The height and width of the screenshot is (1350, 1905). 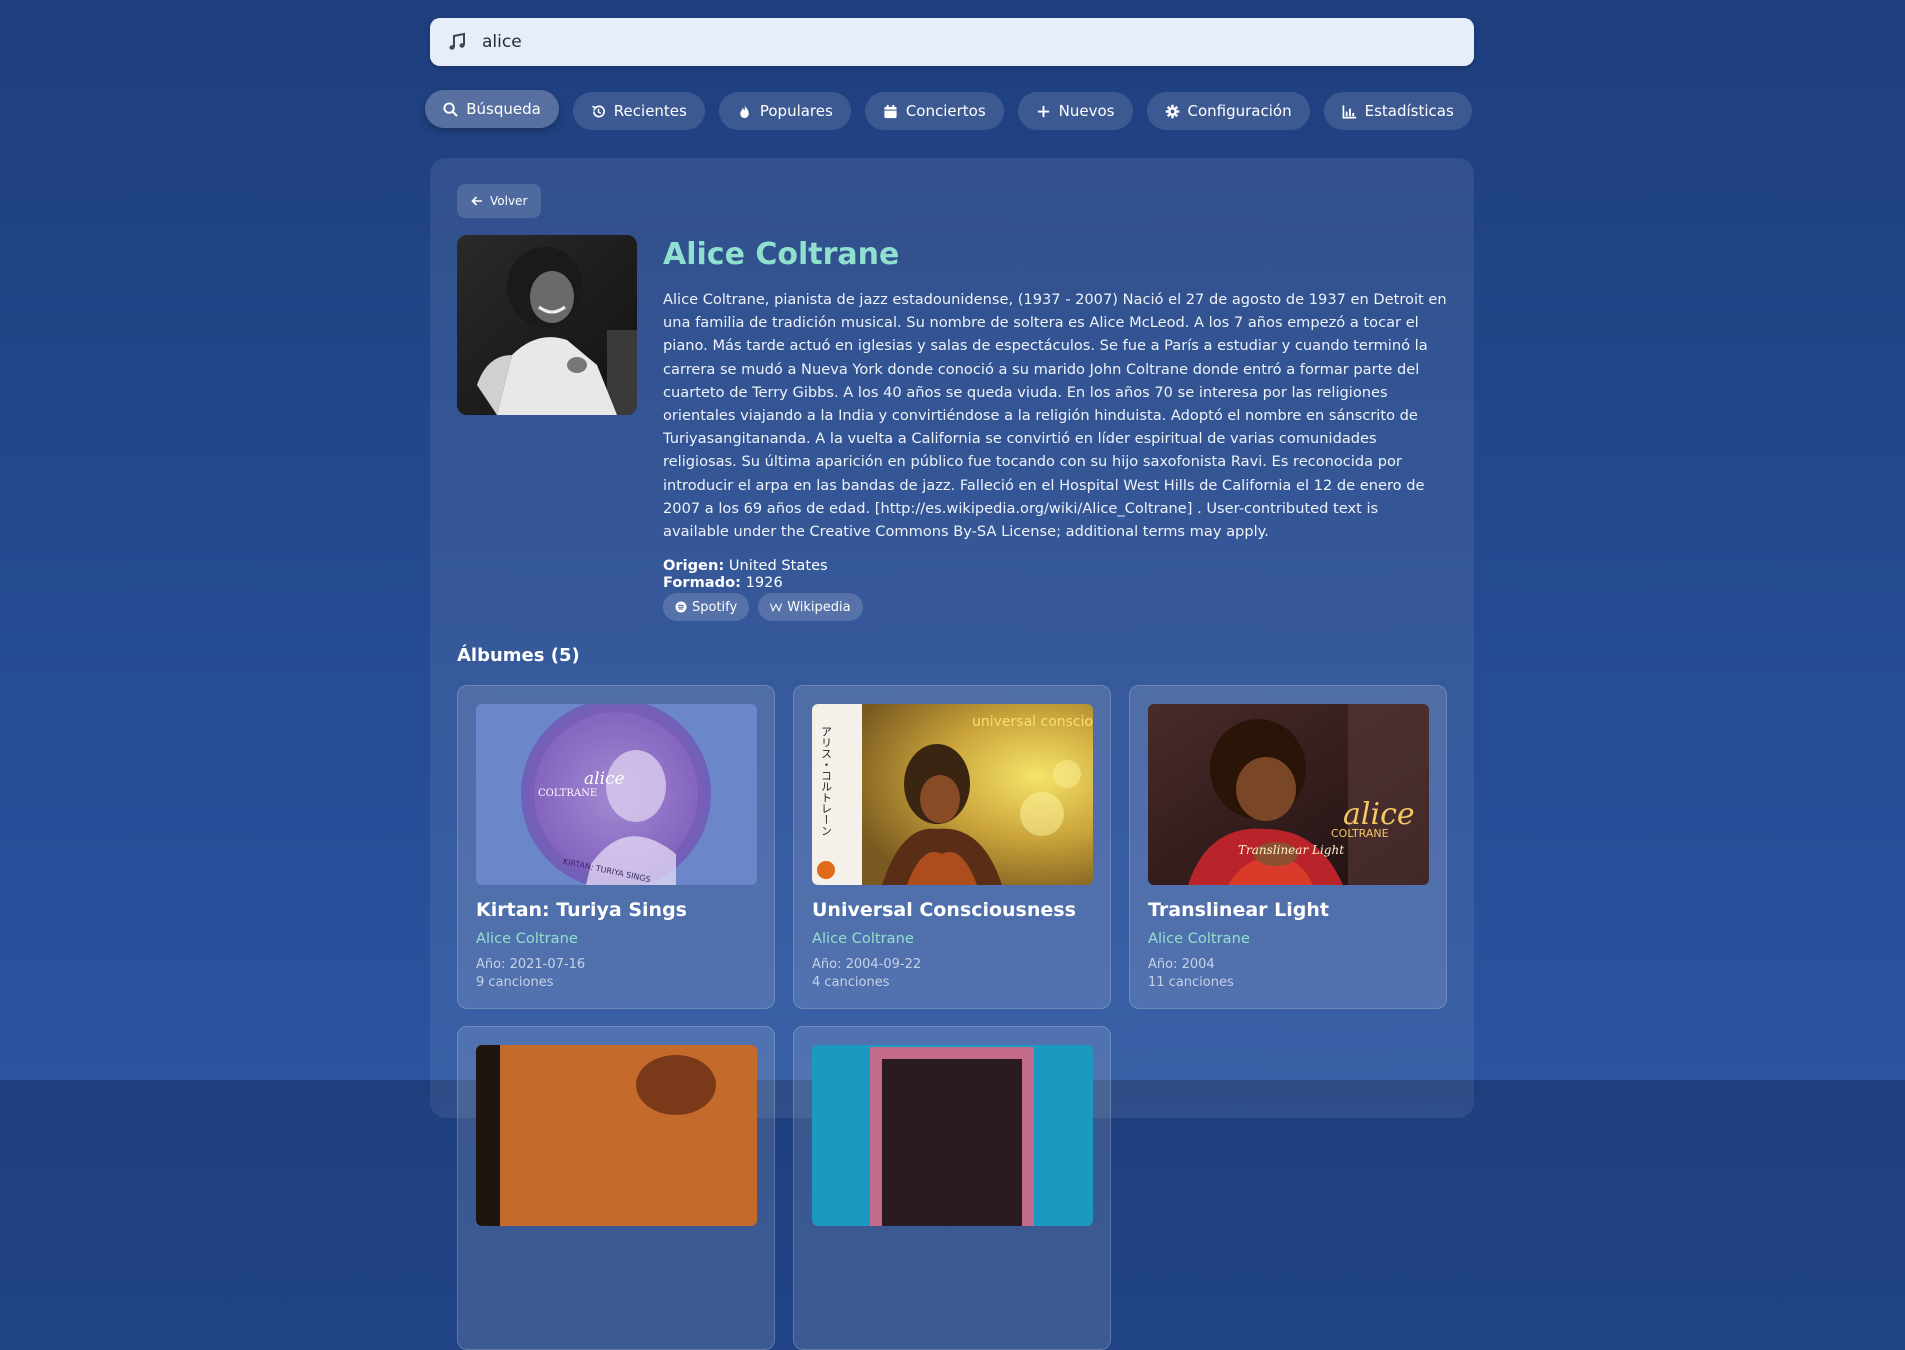 I want to click on gear-icon, so click(x=1172, y=111).